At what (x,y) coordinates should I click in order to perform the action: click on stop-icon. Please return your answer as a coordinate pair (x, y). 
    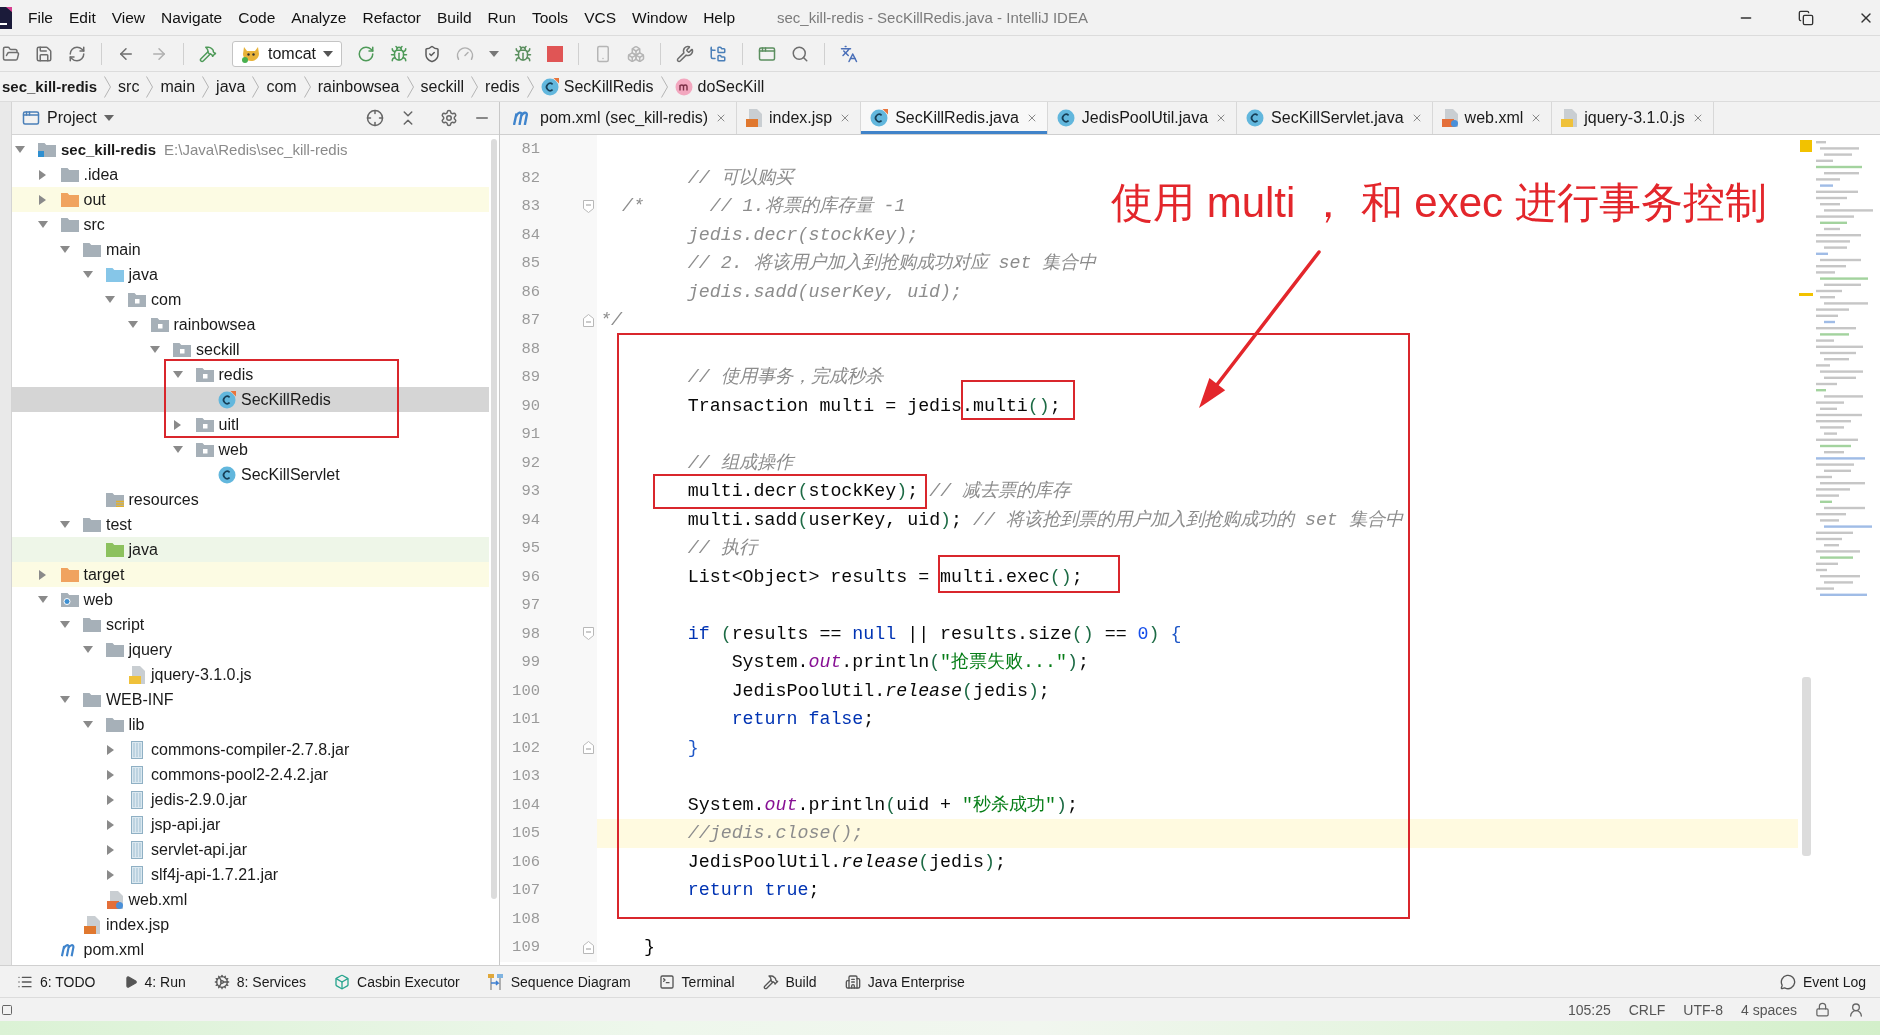
    Looking at the image, I should click on (555, 53).